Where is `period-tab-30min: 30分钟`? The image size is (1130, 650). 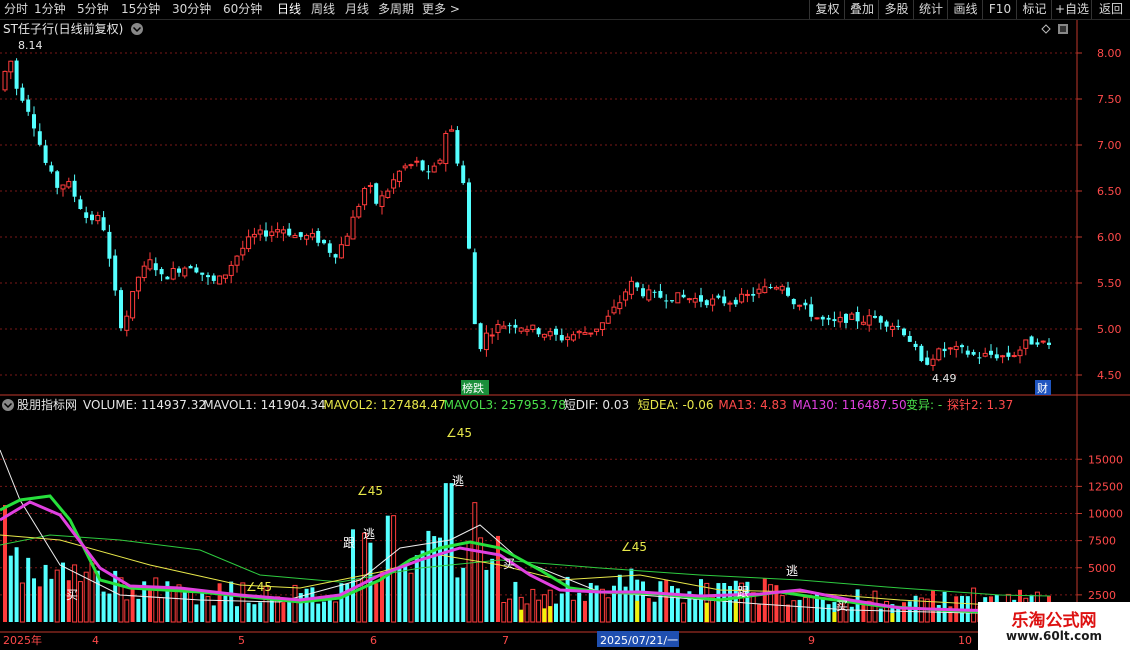 period-tab-30min: 30分钟 is located at coordinates (191, 9).